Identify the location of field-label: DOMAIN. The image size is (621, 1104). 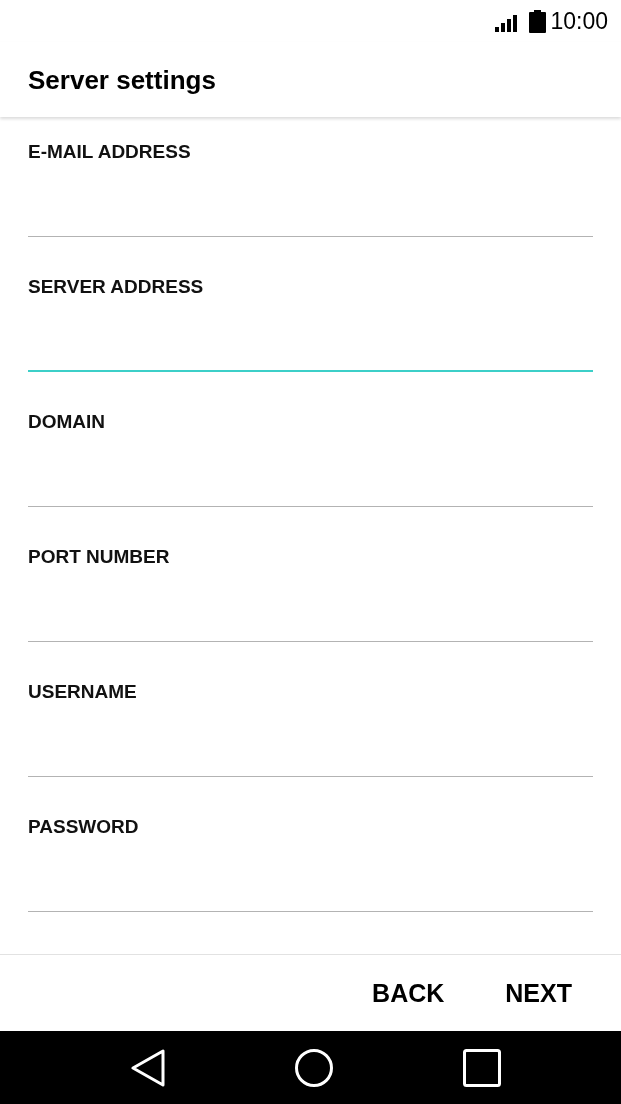
(67, 422).